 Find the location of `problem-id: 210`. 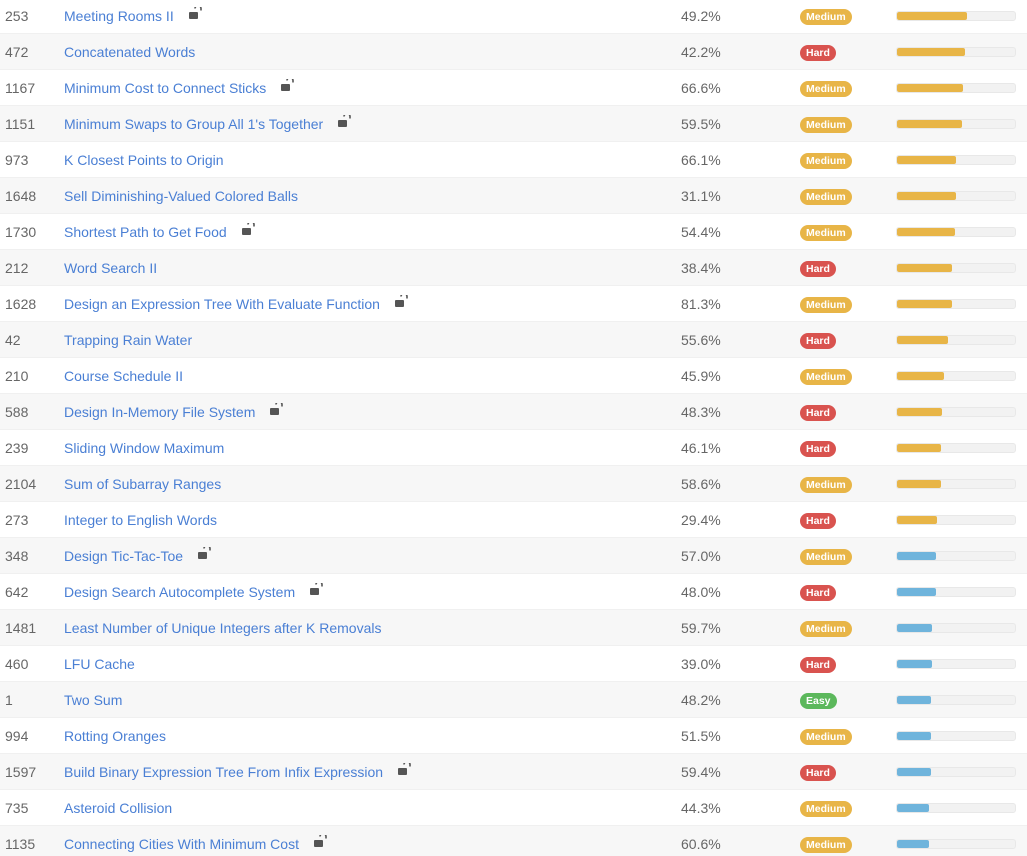

problem-id: 210 is located at coordinates (17, 376).